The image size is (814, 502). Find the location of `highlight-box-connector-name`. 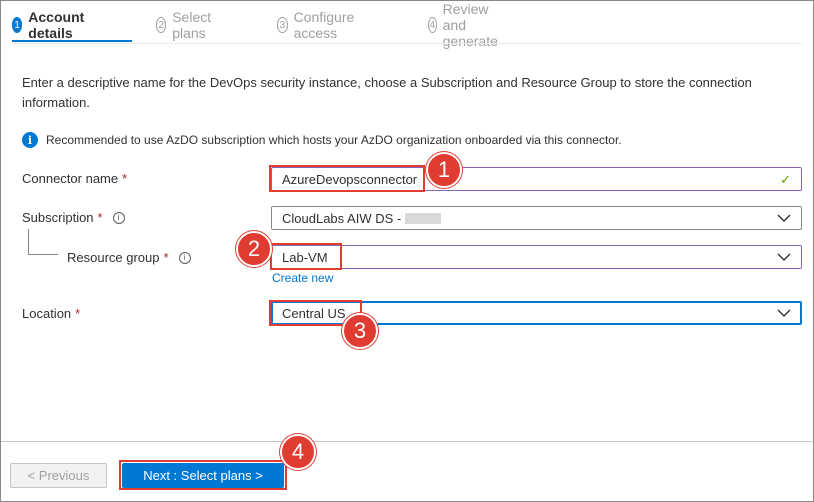

highlight-box-connector-name is located at coordinates (347, 178).